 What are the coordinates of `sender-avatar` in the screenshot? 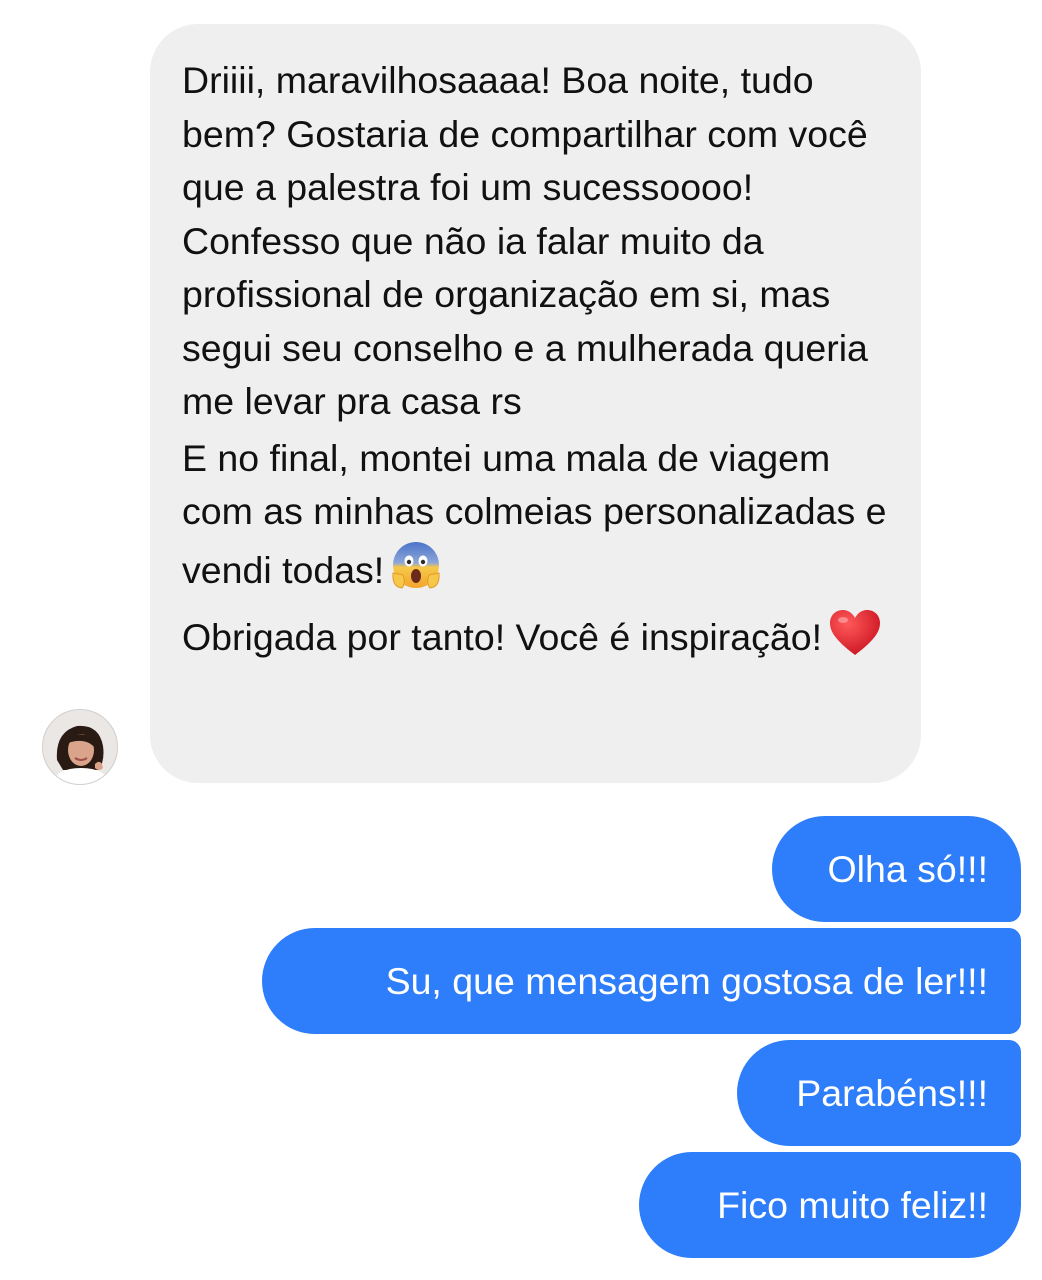 It's located at (80, 747).